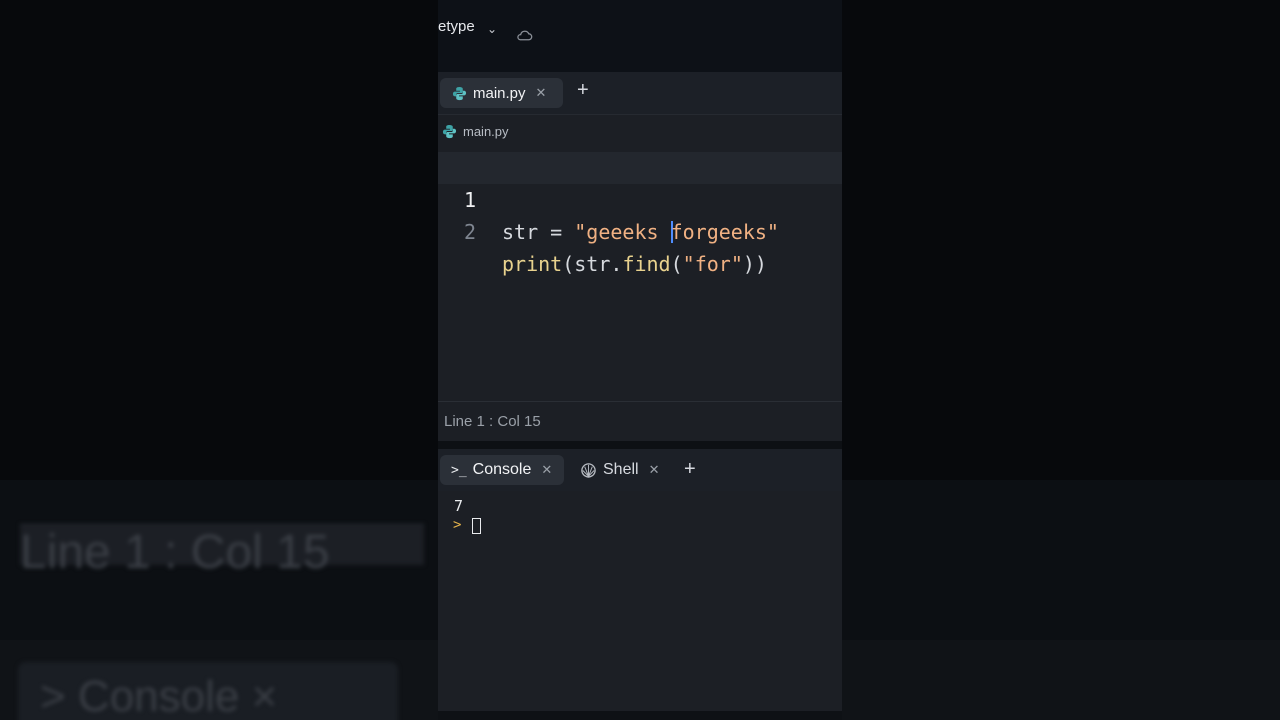 The width and height of the screenshot is (1280, 720). Describe the element at coordinates (486, 131) in the screenshot. I see `breadcrumb-file: main.py` at that location.